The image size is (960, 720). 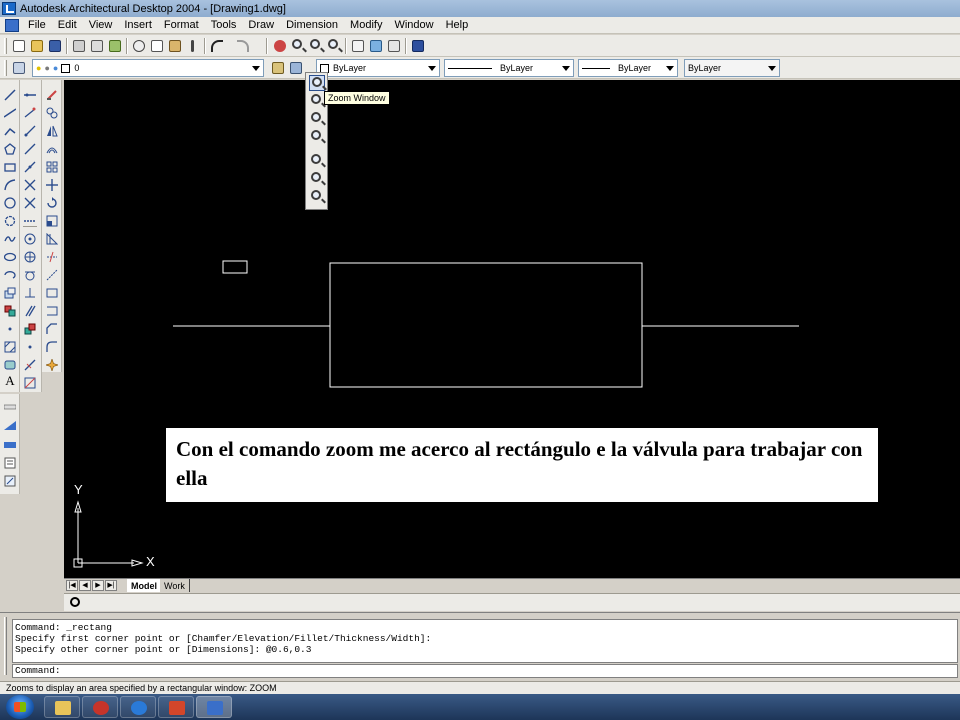 I want to click on crossing-icon, so click(x=30, y=203).